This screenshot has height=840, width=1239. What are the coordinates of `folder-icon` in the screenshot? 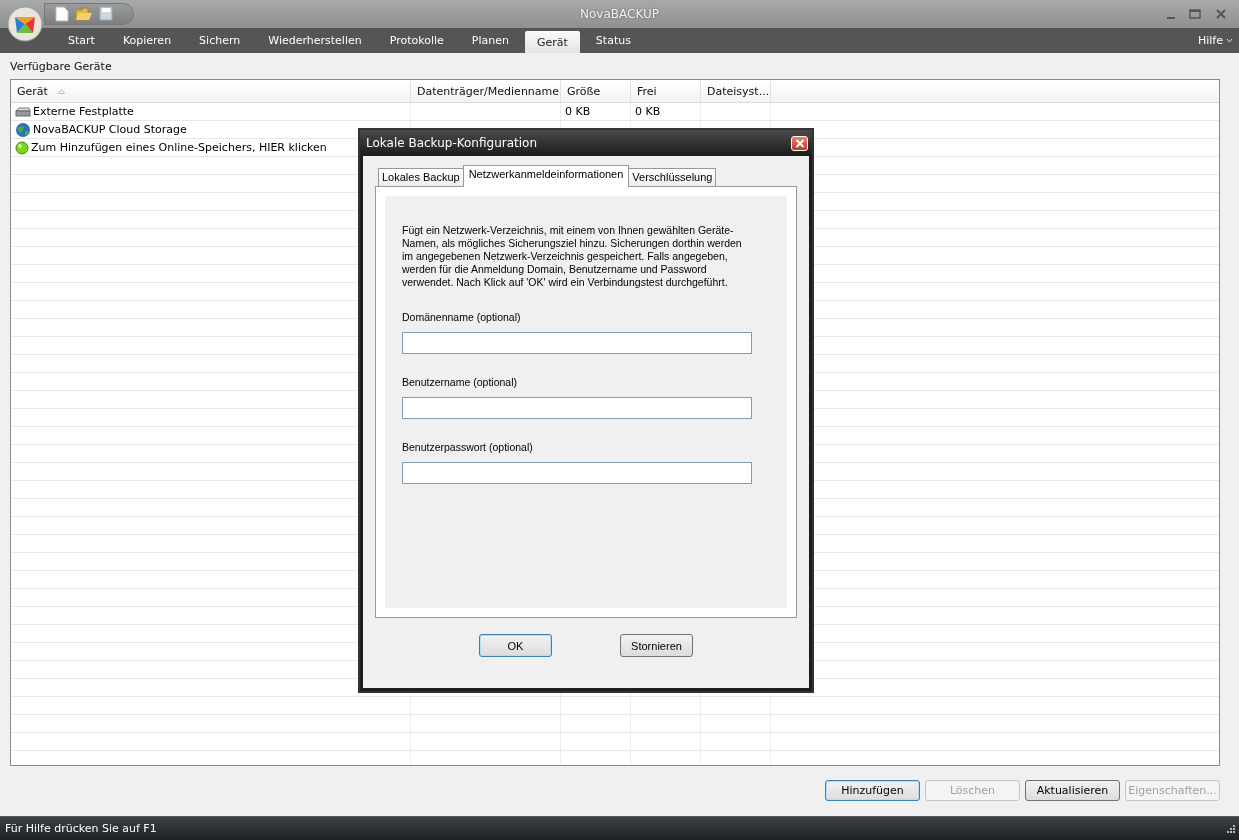 It's located at (84, 14).